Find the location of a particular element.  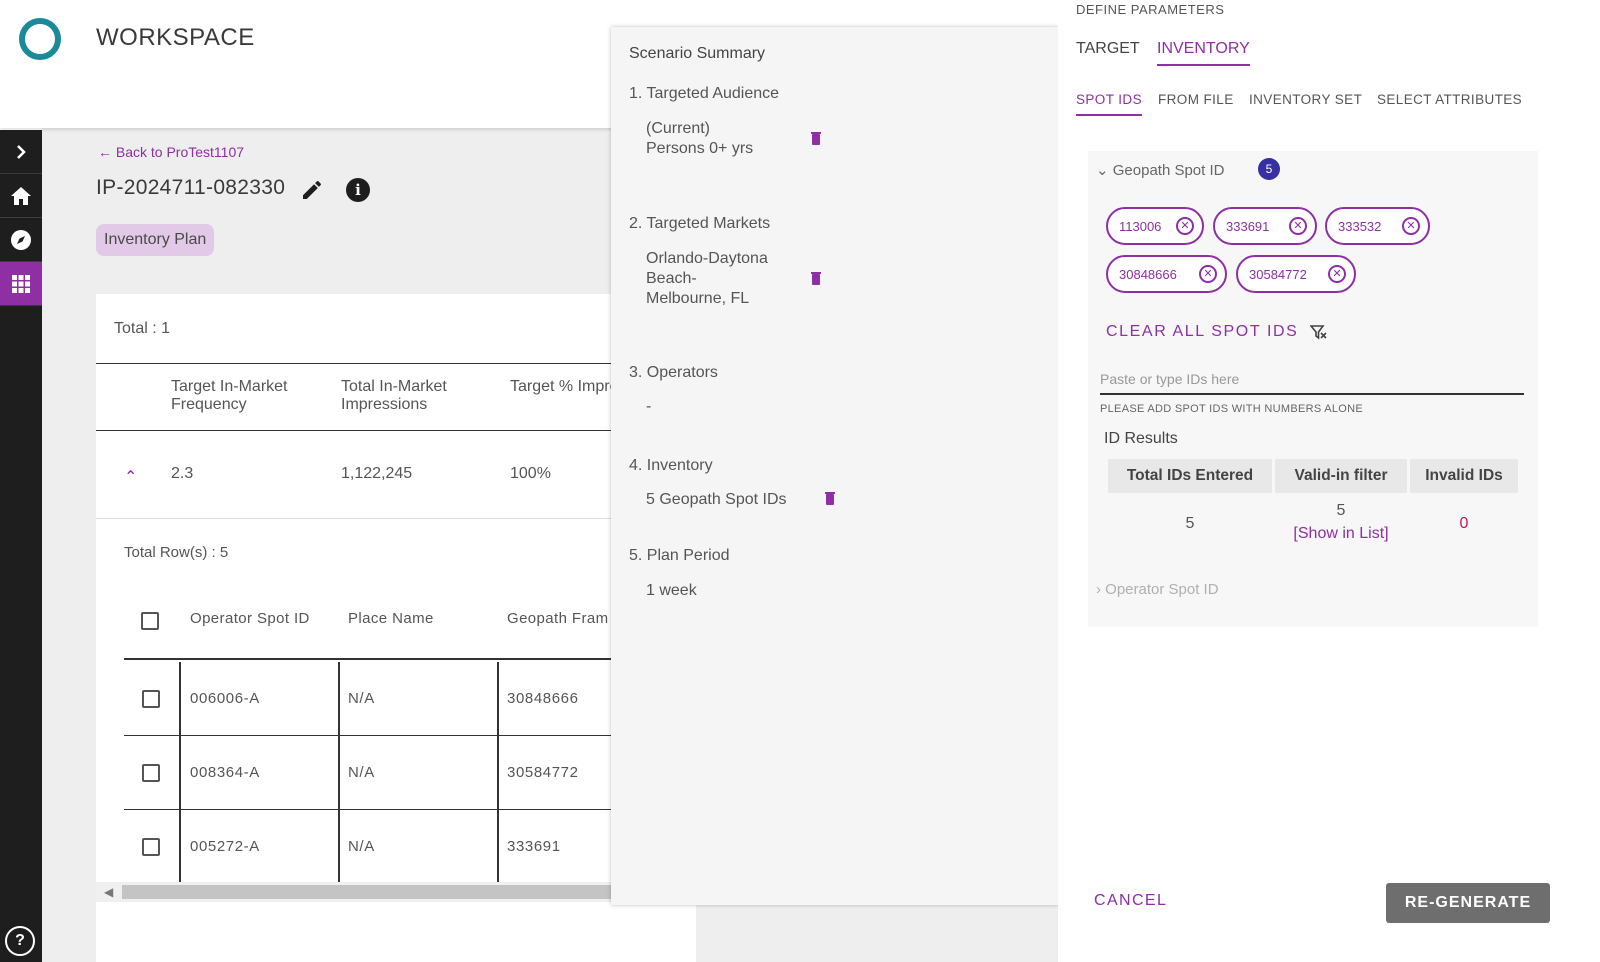

results-invalid-value: 0 is located at coordinates (1464, 523).